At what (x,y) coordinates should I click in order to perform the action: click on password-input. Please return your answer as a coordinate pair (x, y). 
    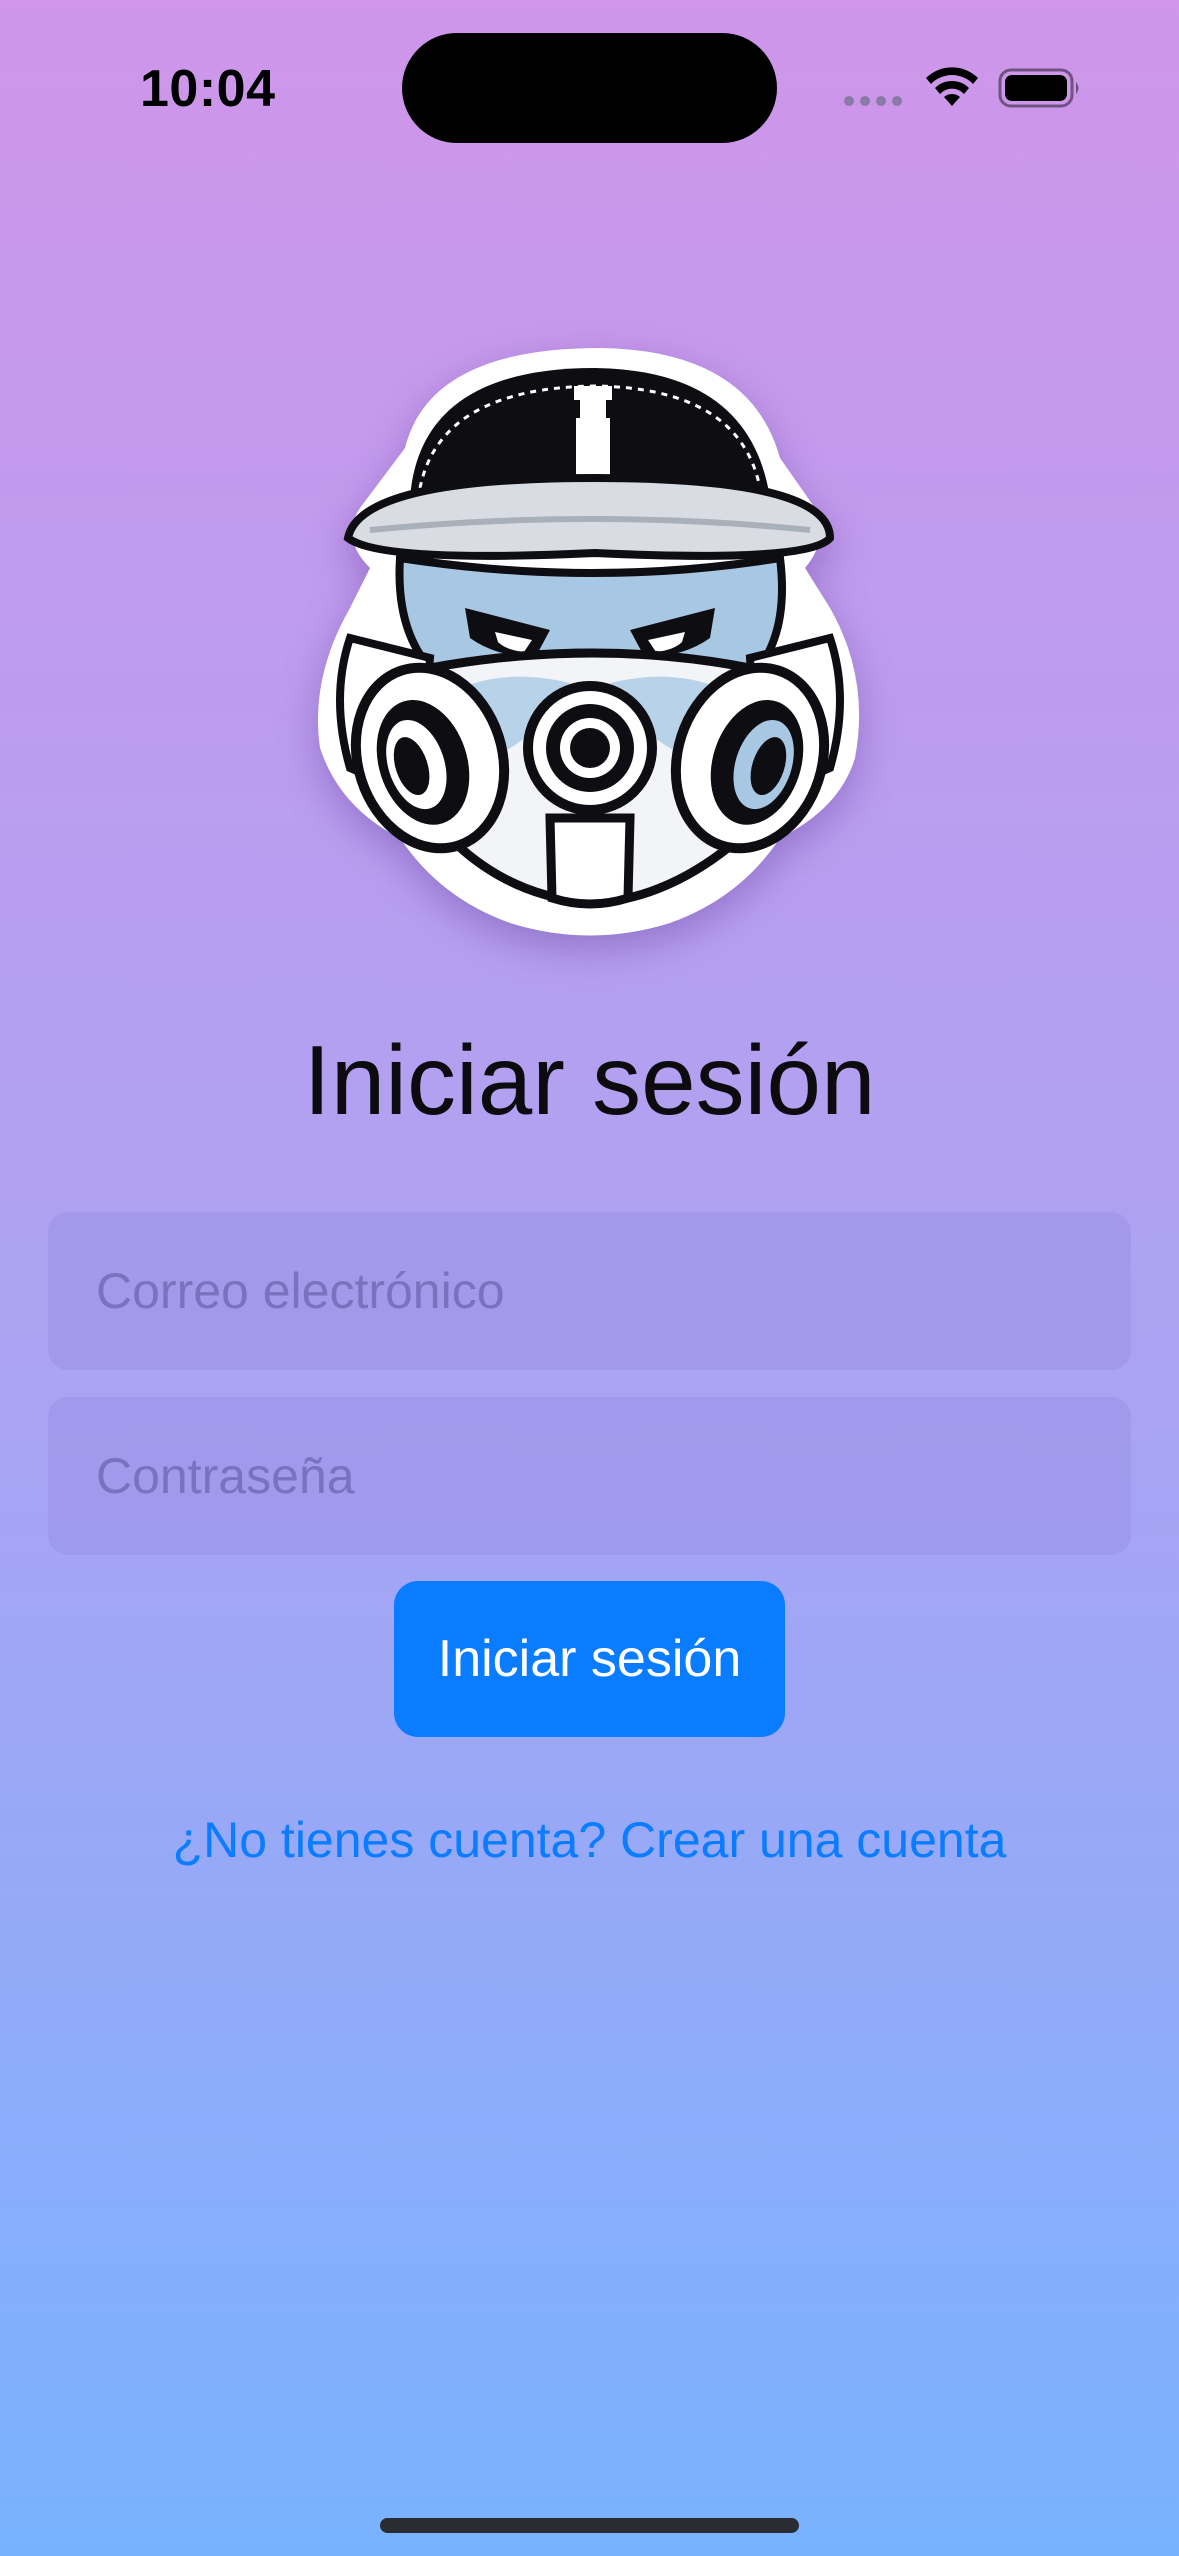
    Looking at the image, I should click on (596, 1476).